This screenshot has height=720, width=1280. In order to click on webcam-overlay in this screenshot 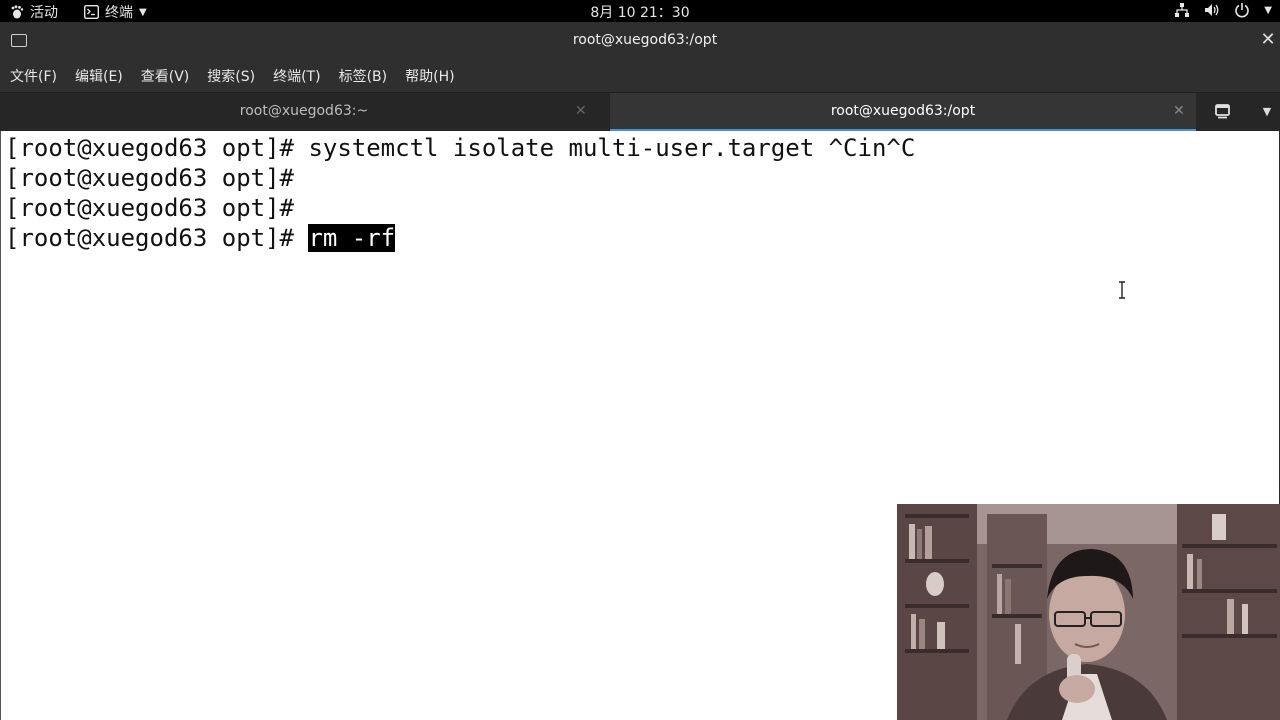, I will do `click(1088, 612)`.